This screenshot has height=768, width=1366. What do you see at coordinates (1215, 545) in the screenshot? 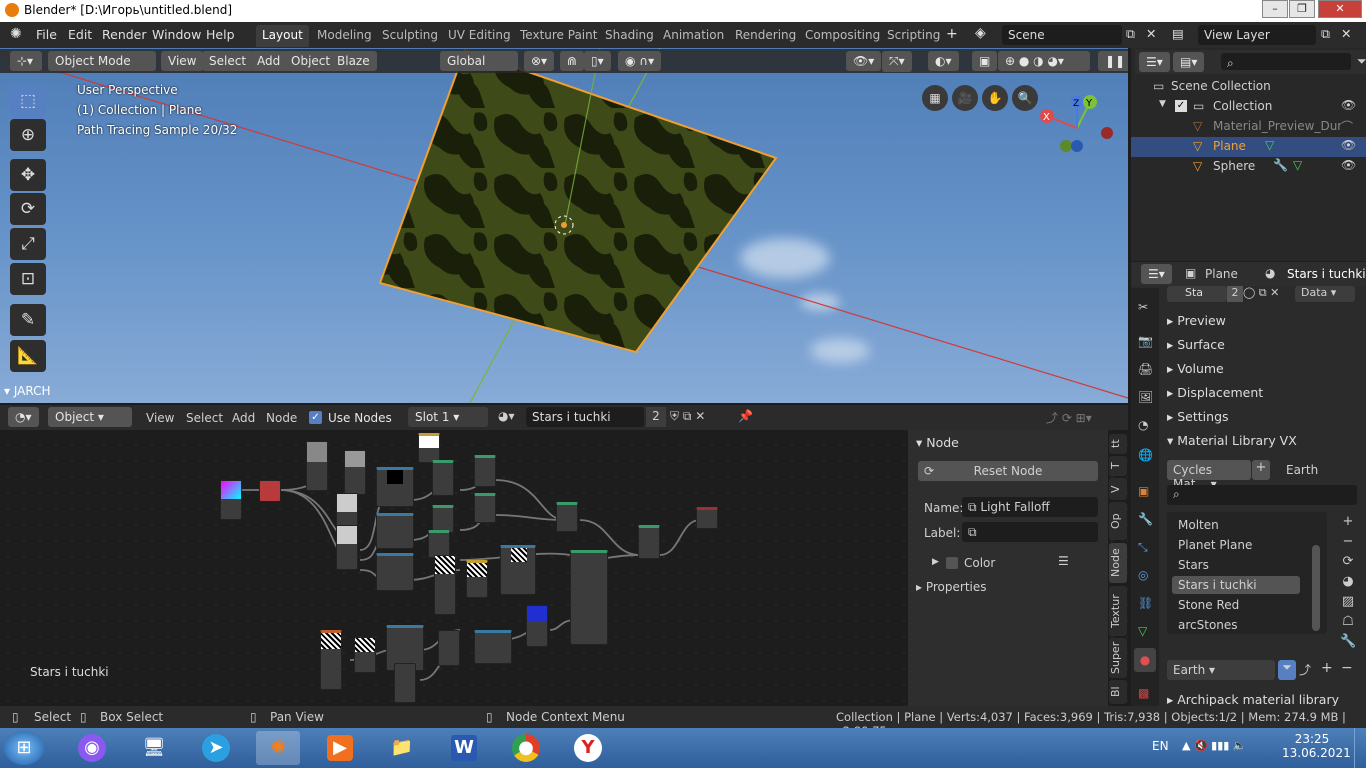
I see `list-item: Planet Plane` at bounding box center [1215, 545].